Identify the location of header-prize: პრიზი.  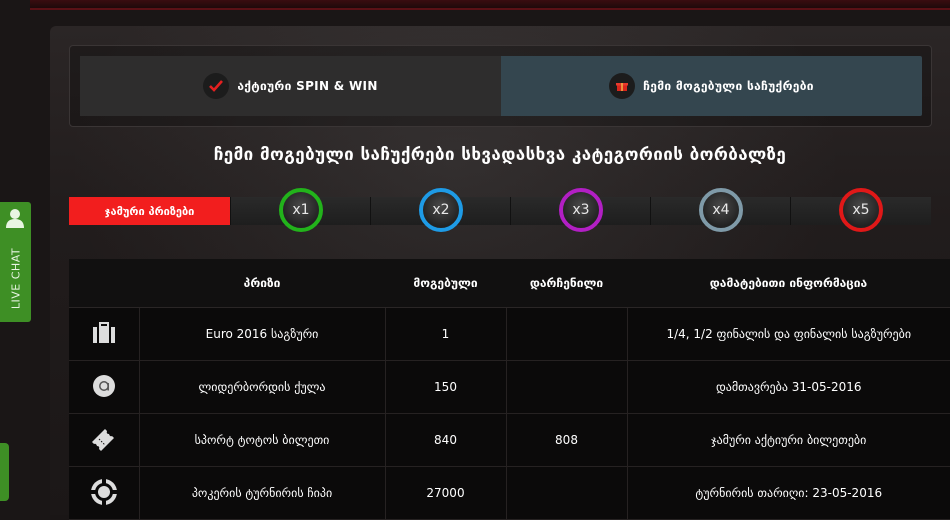
(262, 283).